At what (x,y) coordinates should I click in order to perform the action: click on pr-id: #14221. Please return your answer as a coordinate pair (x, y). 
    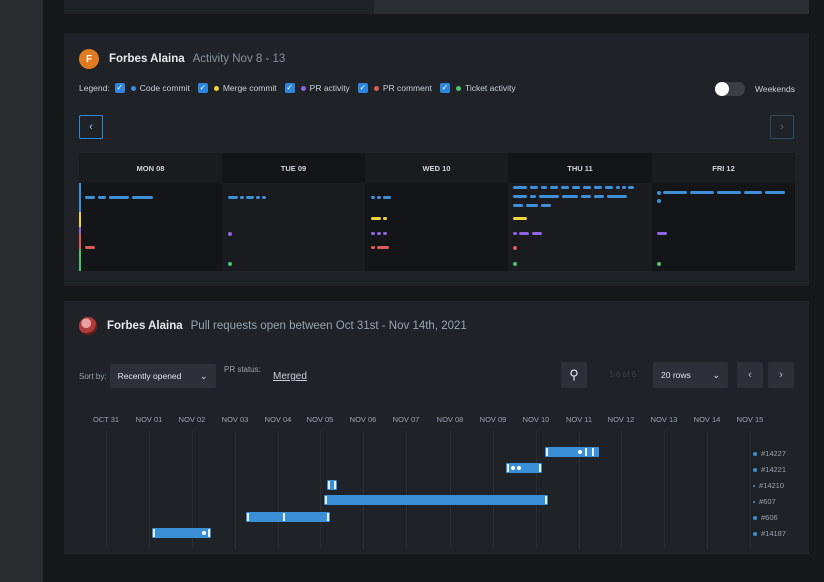
    Looking at the image, I should click on (769, 469).